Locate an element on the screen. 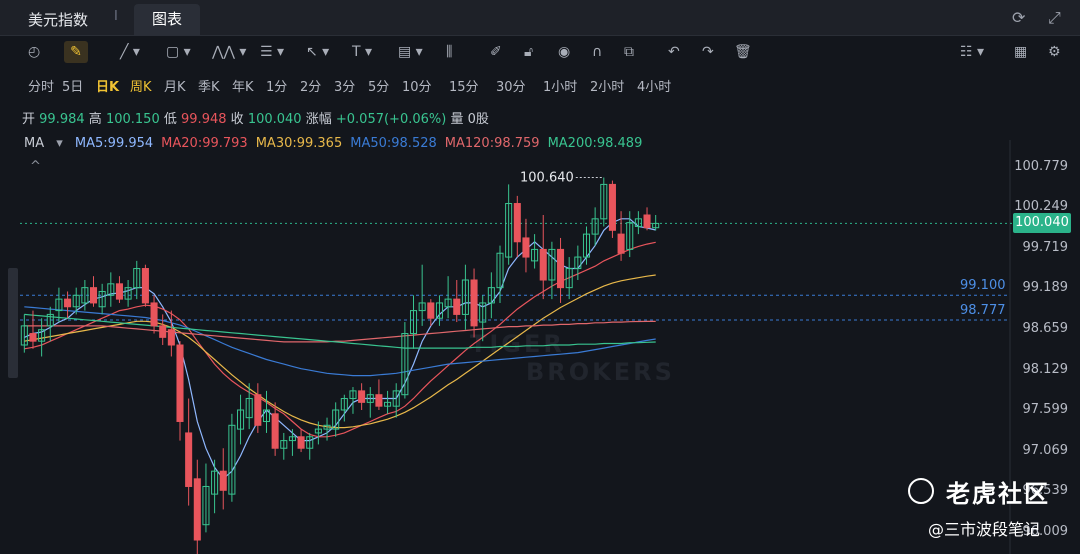  y-tick-label: 99.719 is located at coordinates (1045, 247).